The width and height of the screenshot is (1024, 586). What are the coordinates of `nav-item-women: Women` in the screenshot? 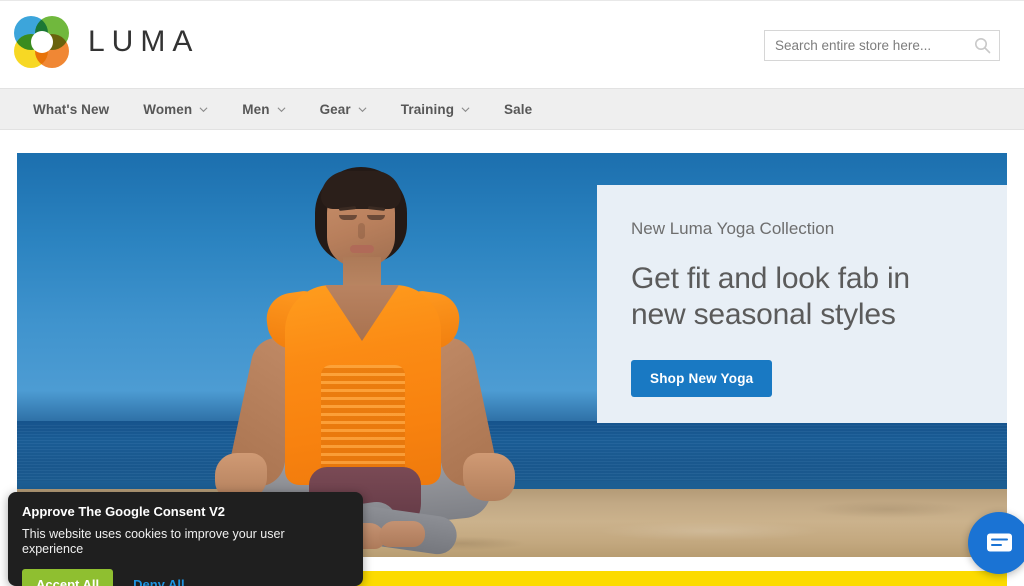 It's located at (175, 109).